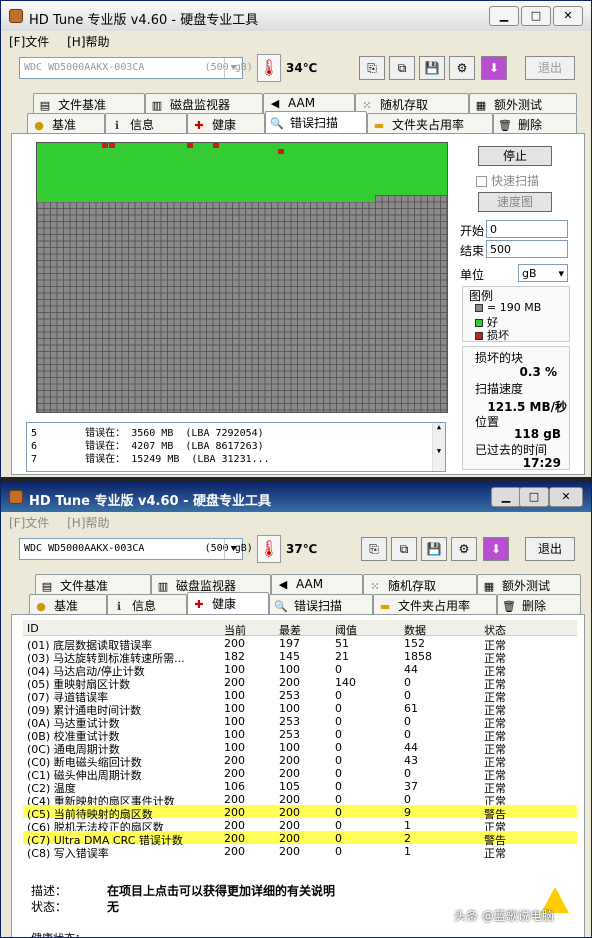 The height and width of the screenshot is (938, 592). What do you see at coordinates (527, 229) in the screenshot?
I see `start-field: 0` at bounding box center [527, 229].